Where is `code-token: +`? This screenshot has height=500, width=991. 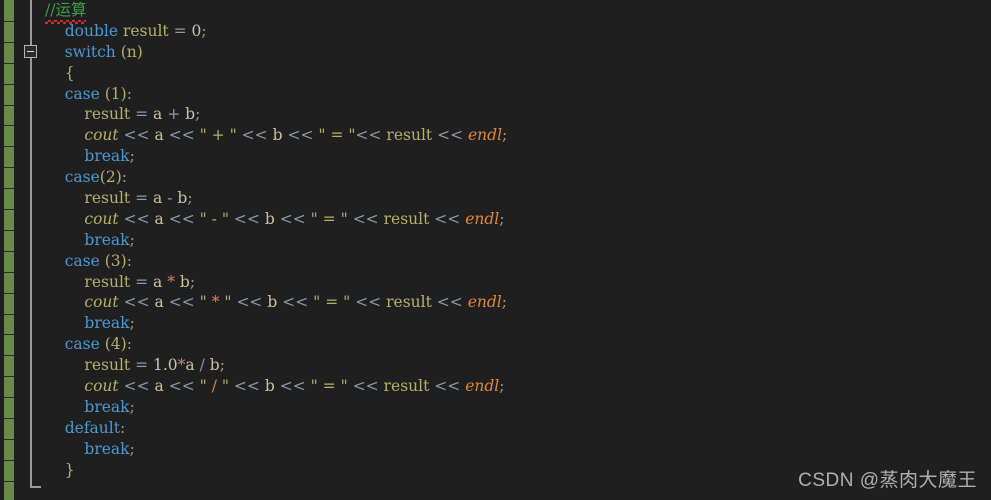
code-token: + is located at coordinates (174, 114).